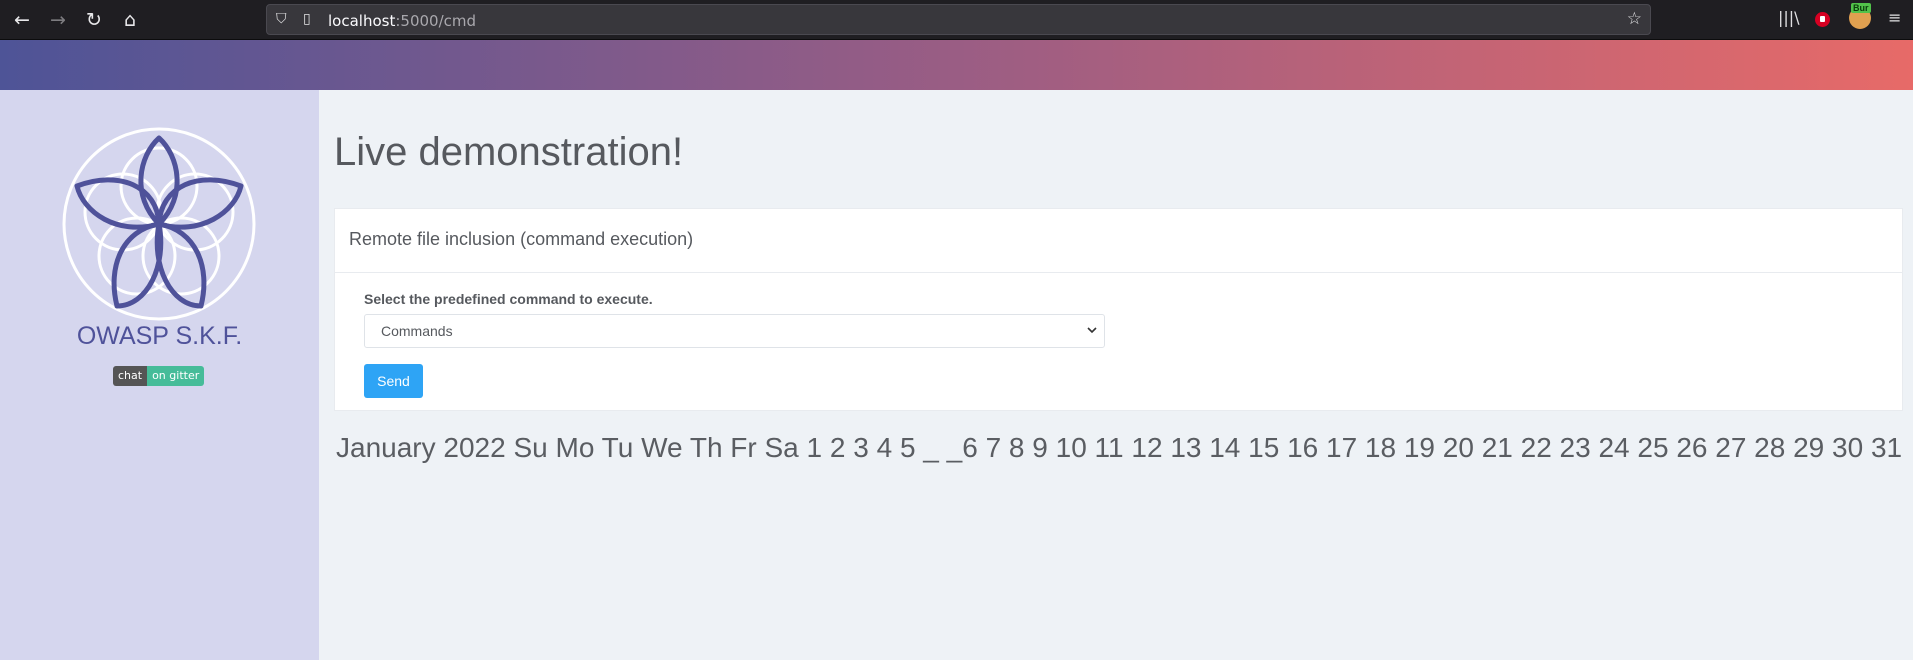 Image resolution: width=1913 pixels, height=660 pixels. Describe the element at coordinates (159, 336) in the screenshot. I see `brand-name: OWASP S.K.F.` at that location.